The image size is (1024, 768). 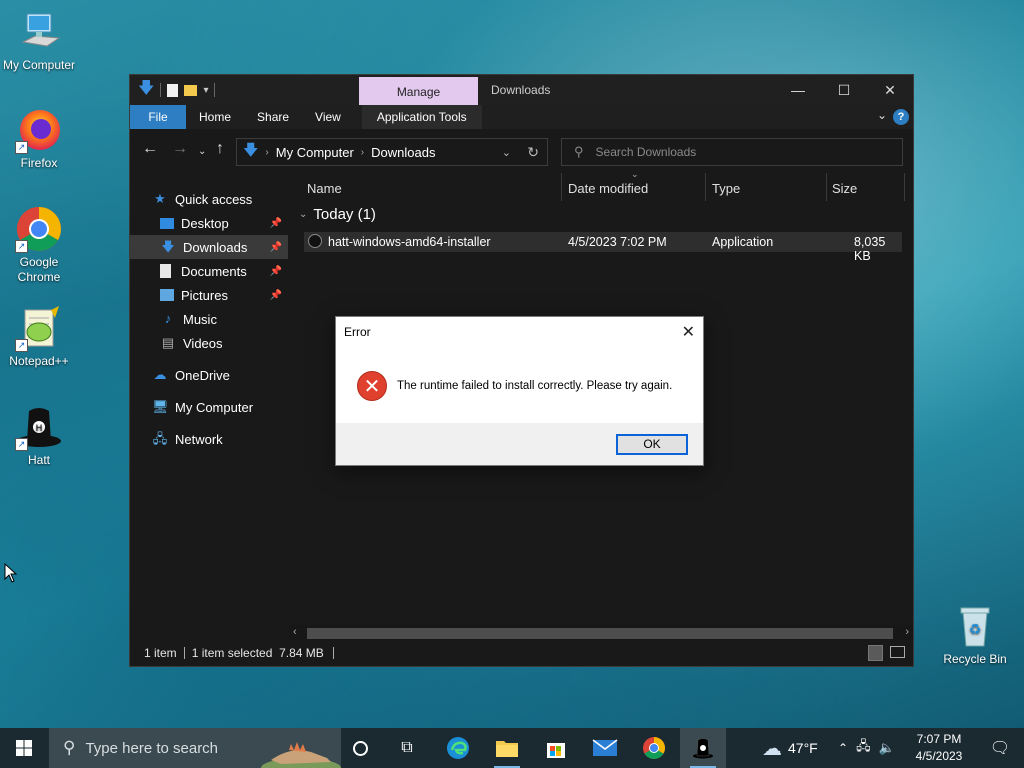 I want to click on scrollbar-thumb, so click(x=600, y=633).